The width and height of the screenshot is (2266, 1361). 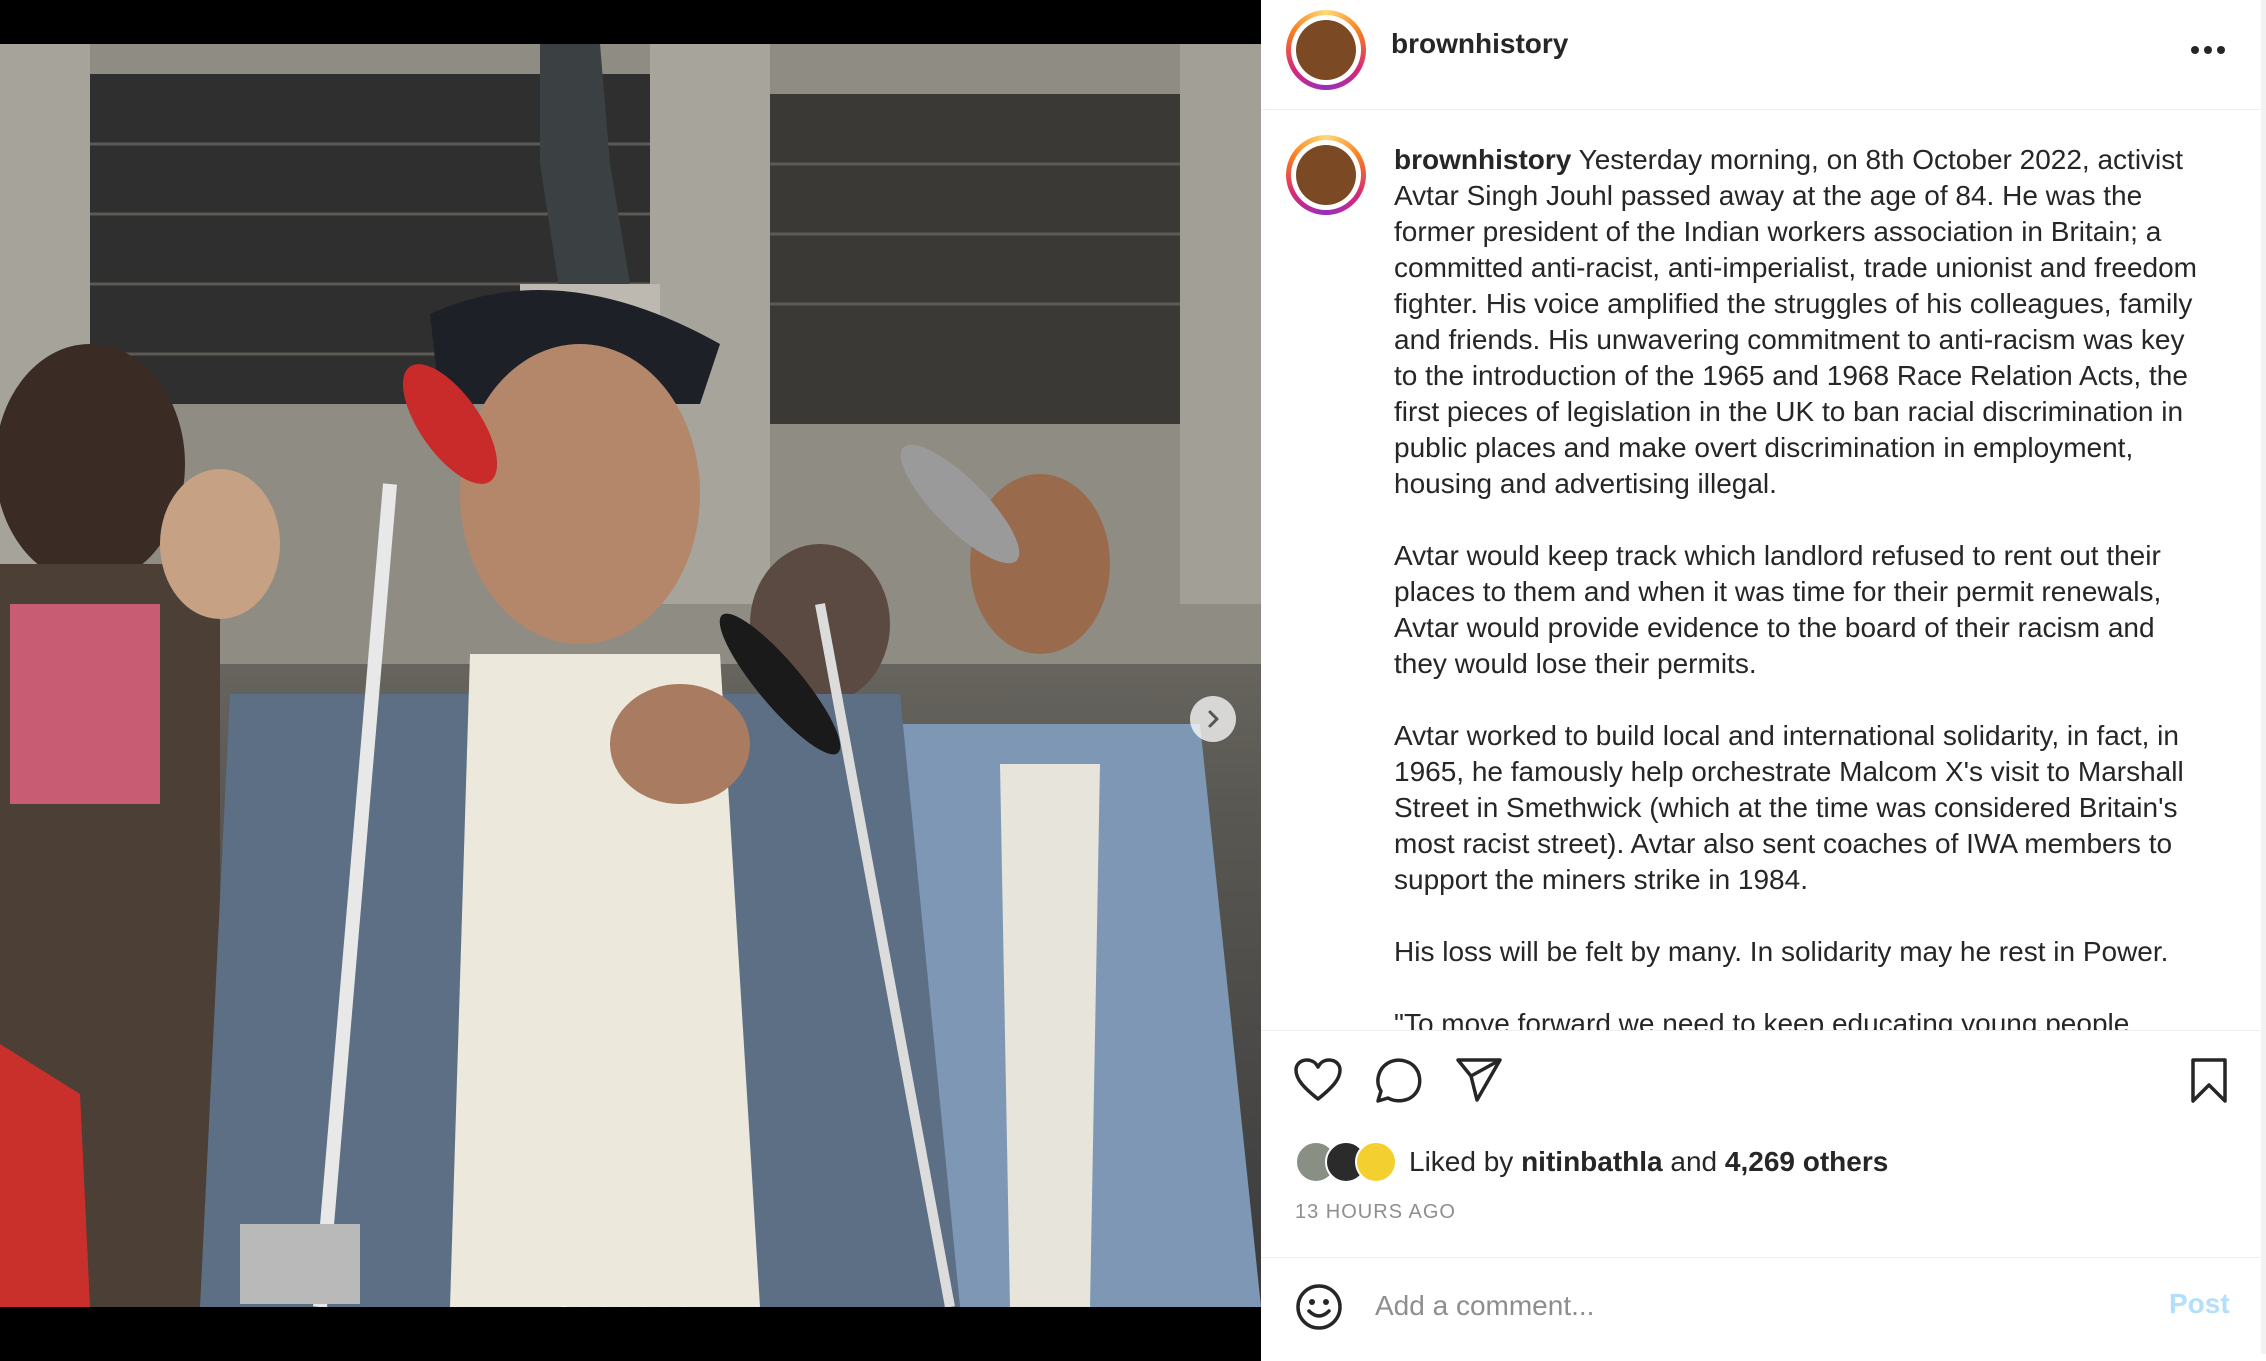 What do you see at coordinates (1326, 175) in the screenshot?
I see `caption-avatar` at bounding box center [1326, 175].